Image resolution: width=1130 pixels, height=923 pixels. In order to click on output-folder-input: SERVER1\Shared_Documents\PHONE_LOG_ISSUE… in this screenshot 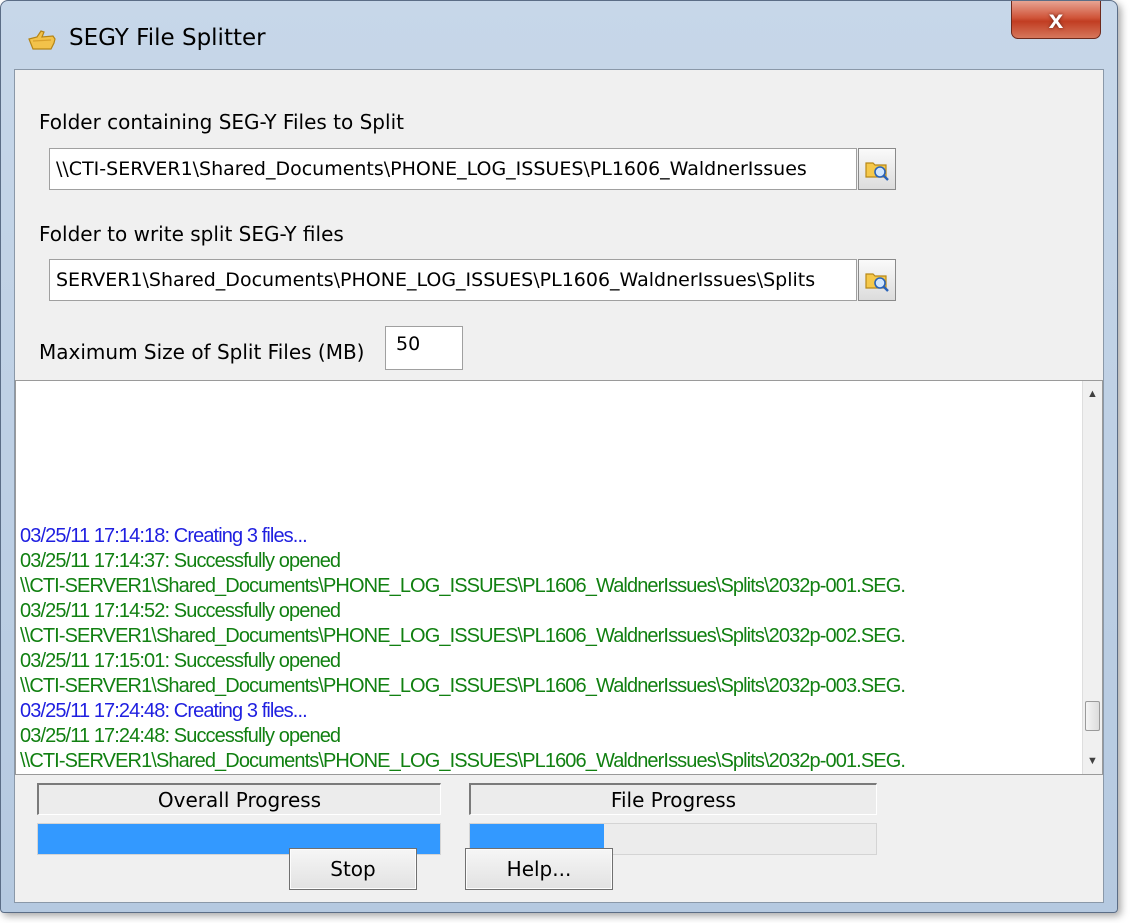, I will do `click(453, 280)`.